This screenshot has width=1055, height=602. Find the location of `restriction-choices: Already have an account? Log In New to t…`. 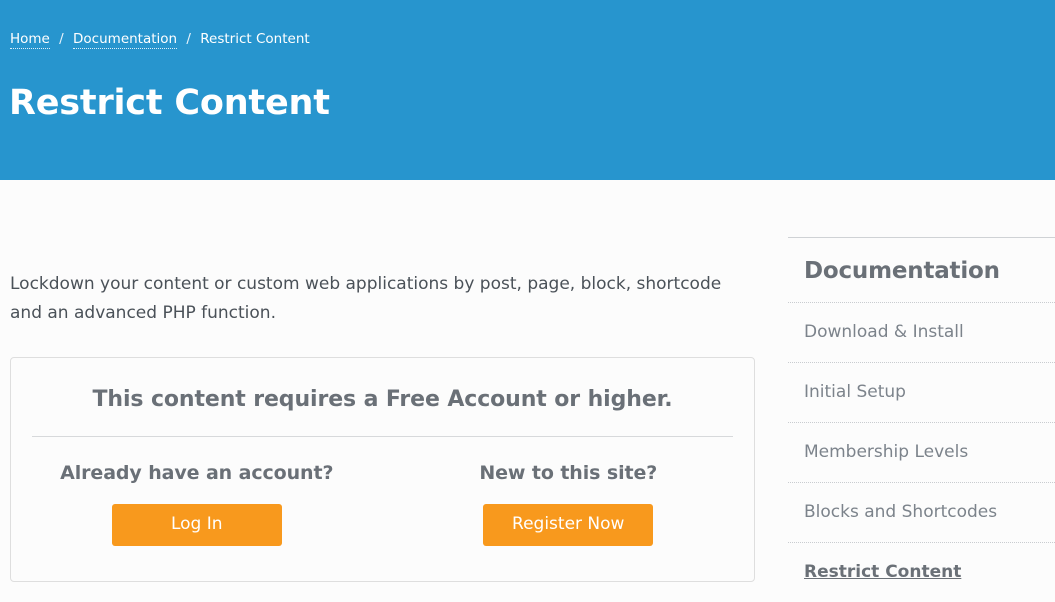

restriction-choices: Already have an account? Log In New to t… is located at coordinates (382, 491).